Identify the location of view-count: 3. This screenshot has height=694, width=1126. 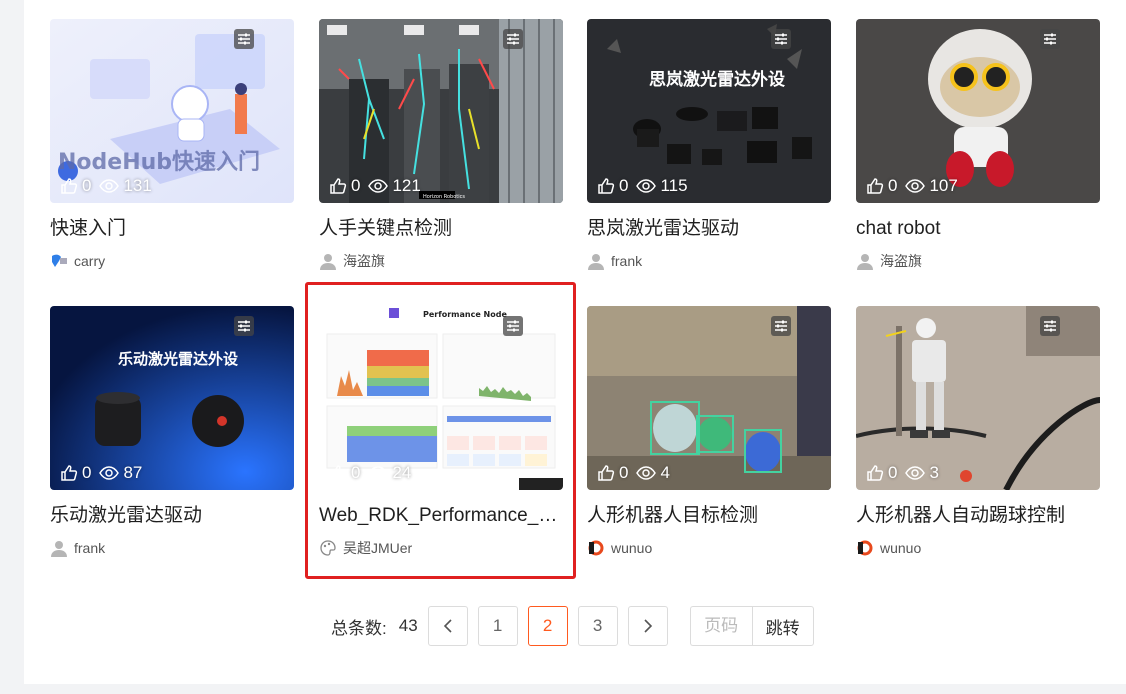
(934, 472).